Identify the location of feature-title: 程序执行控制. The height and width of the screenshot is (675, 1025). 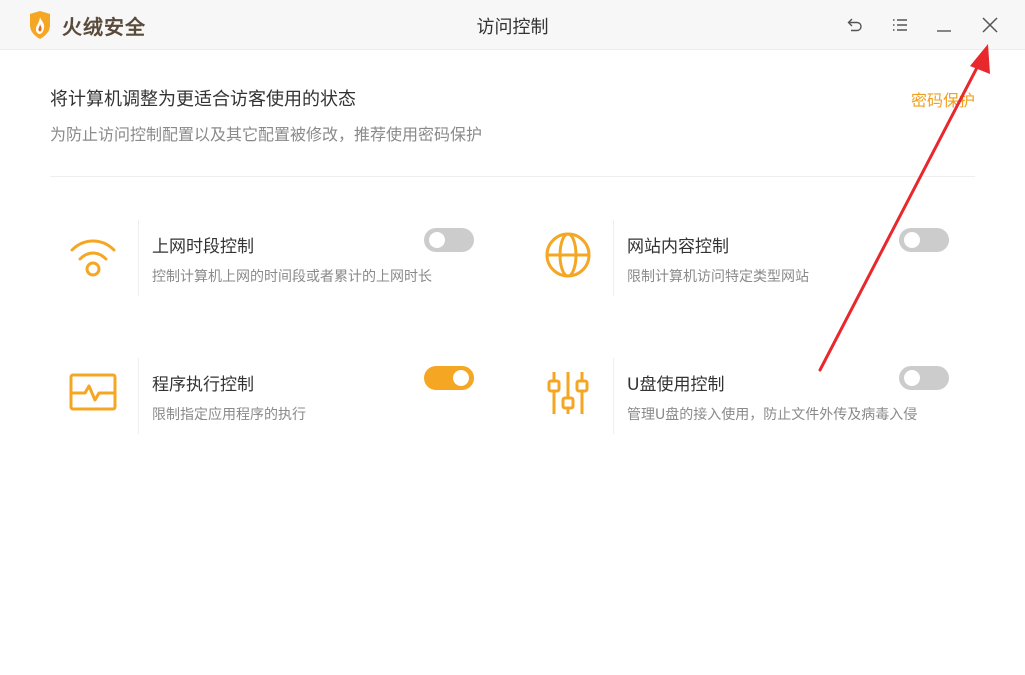
(203, 385).